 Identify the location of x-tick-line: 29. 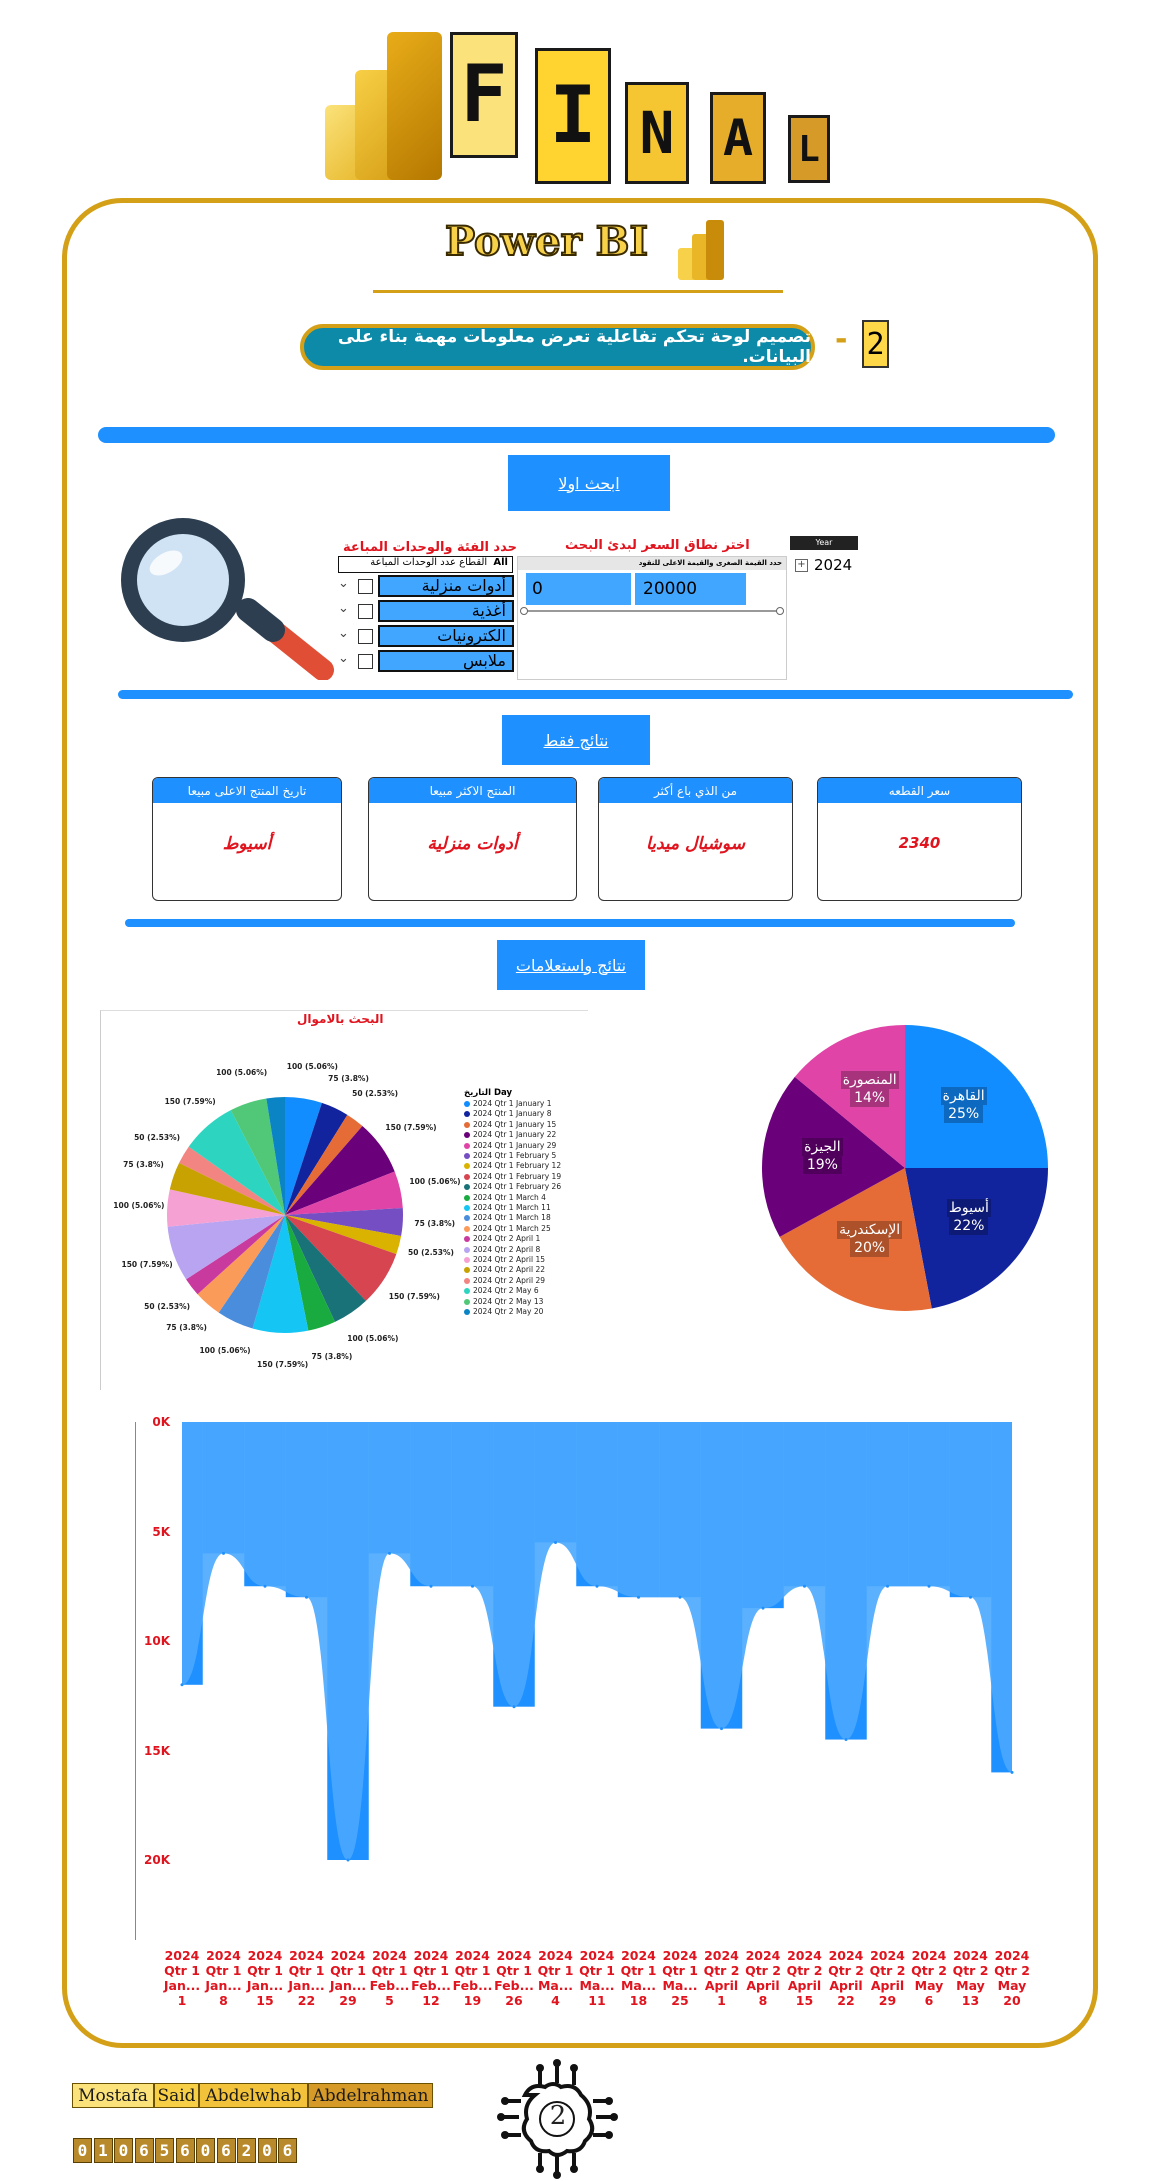
(887, 2000).